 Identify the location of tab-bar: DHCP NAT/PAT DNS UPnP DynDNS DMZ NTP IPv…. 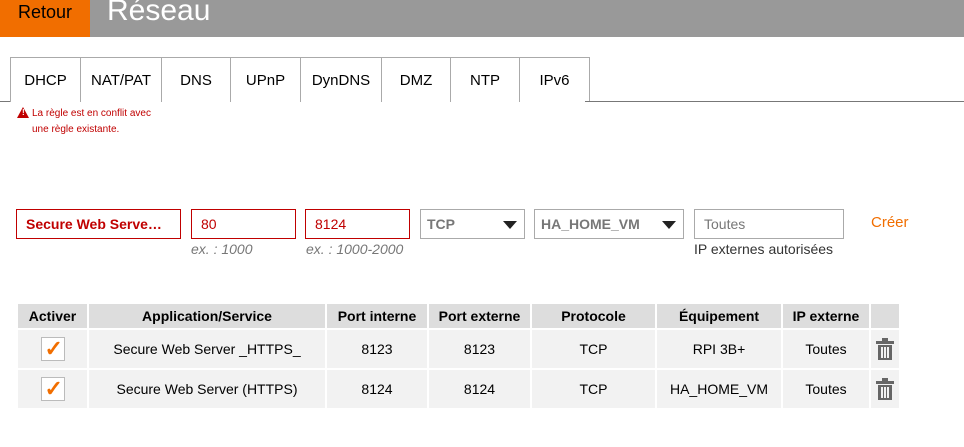
(300, 79).